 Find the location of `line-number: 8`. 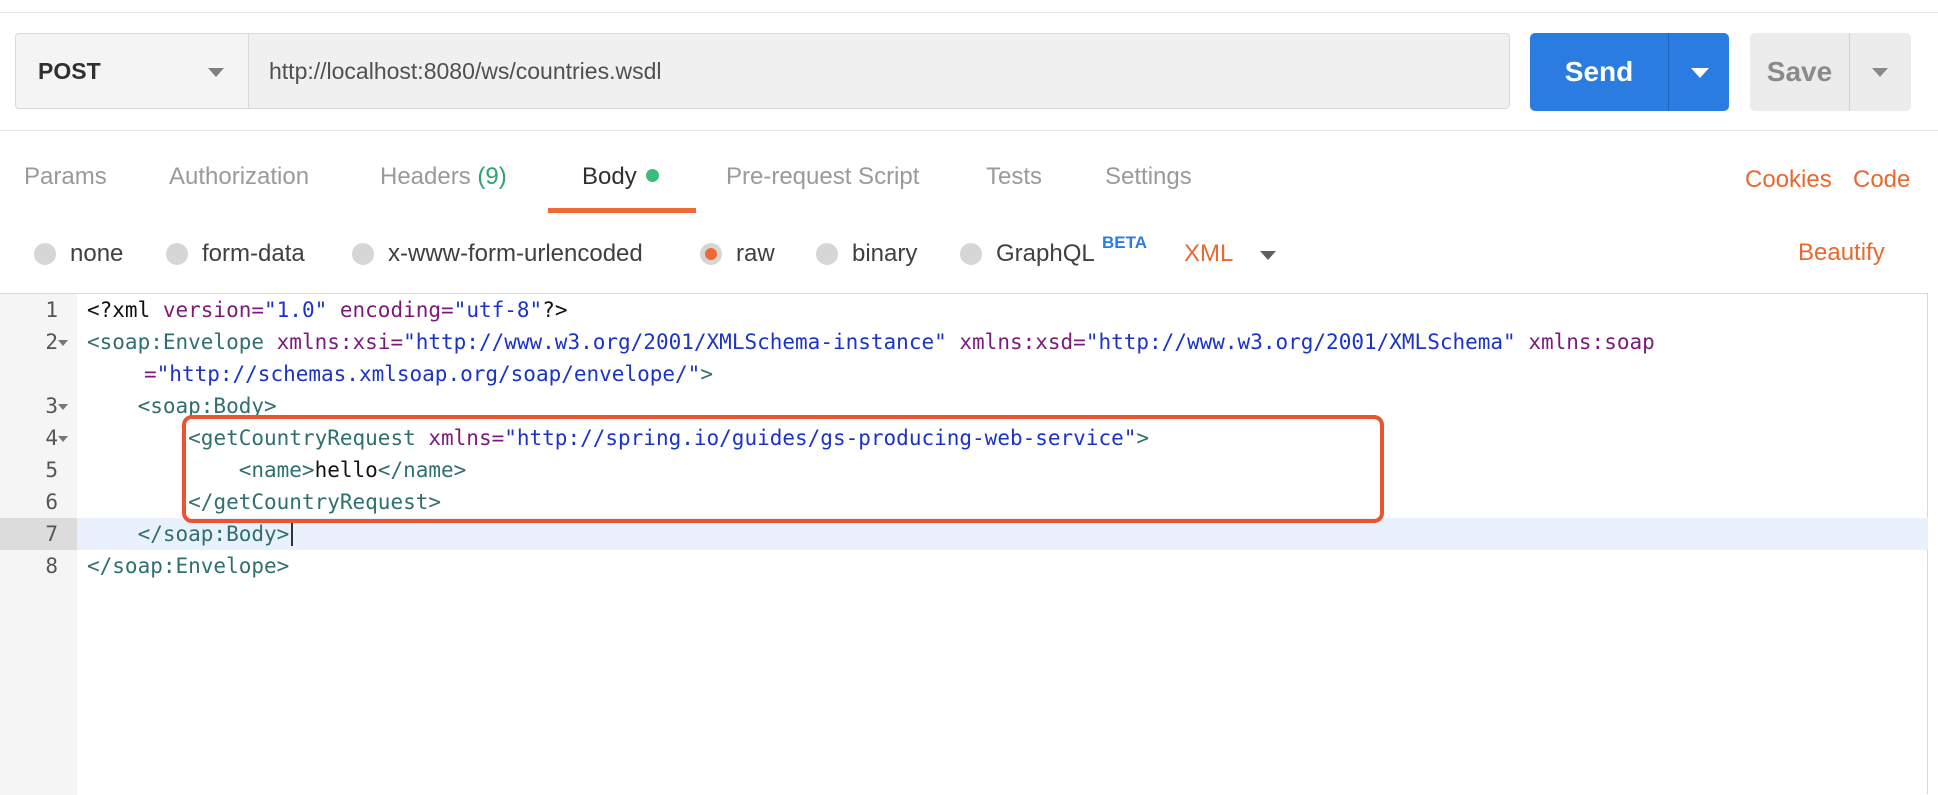

line-number: 8 is located at coordinates (51, 566).